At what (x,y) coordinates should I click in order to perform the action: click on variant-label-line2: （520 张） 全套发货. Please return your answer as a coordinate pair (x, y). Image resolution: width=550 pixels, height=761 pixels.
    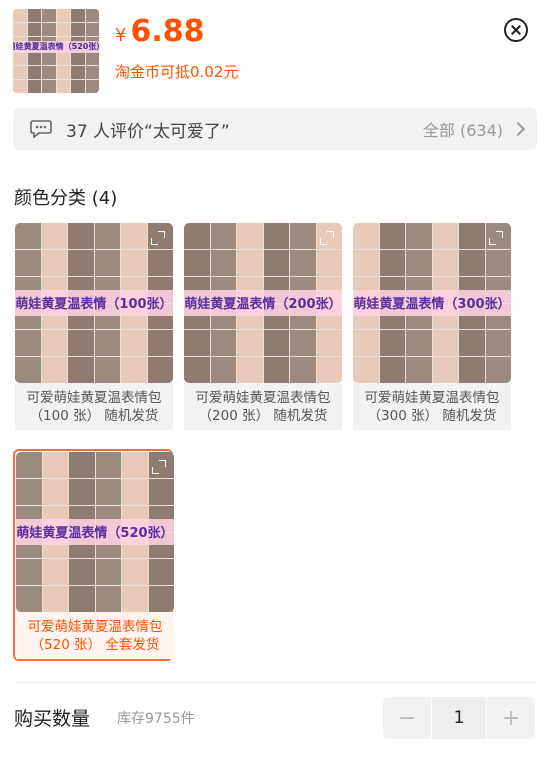
    Looking at the image, I should click on (95, 645).